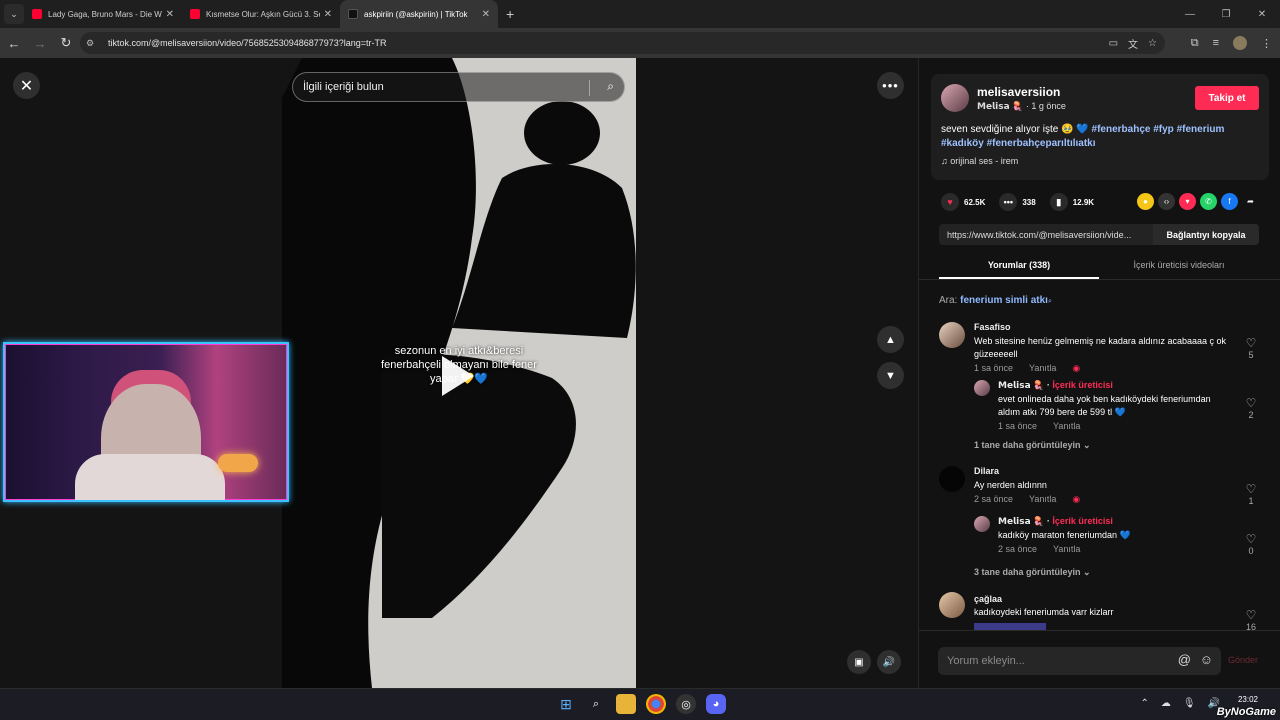 This screenshot has width=1280, height=720. Describe the element at coordinates (1179, 267) in the screenshot. I see `tab-creator-videos: İçerik üreticisi videoları` at that location.